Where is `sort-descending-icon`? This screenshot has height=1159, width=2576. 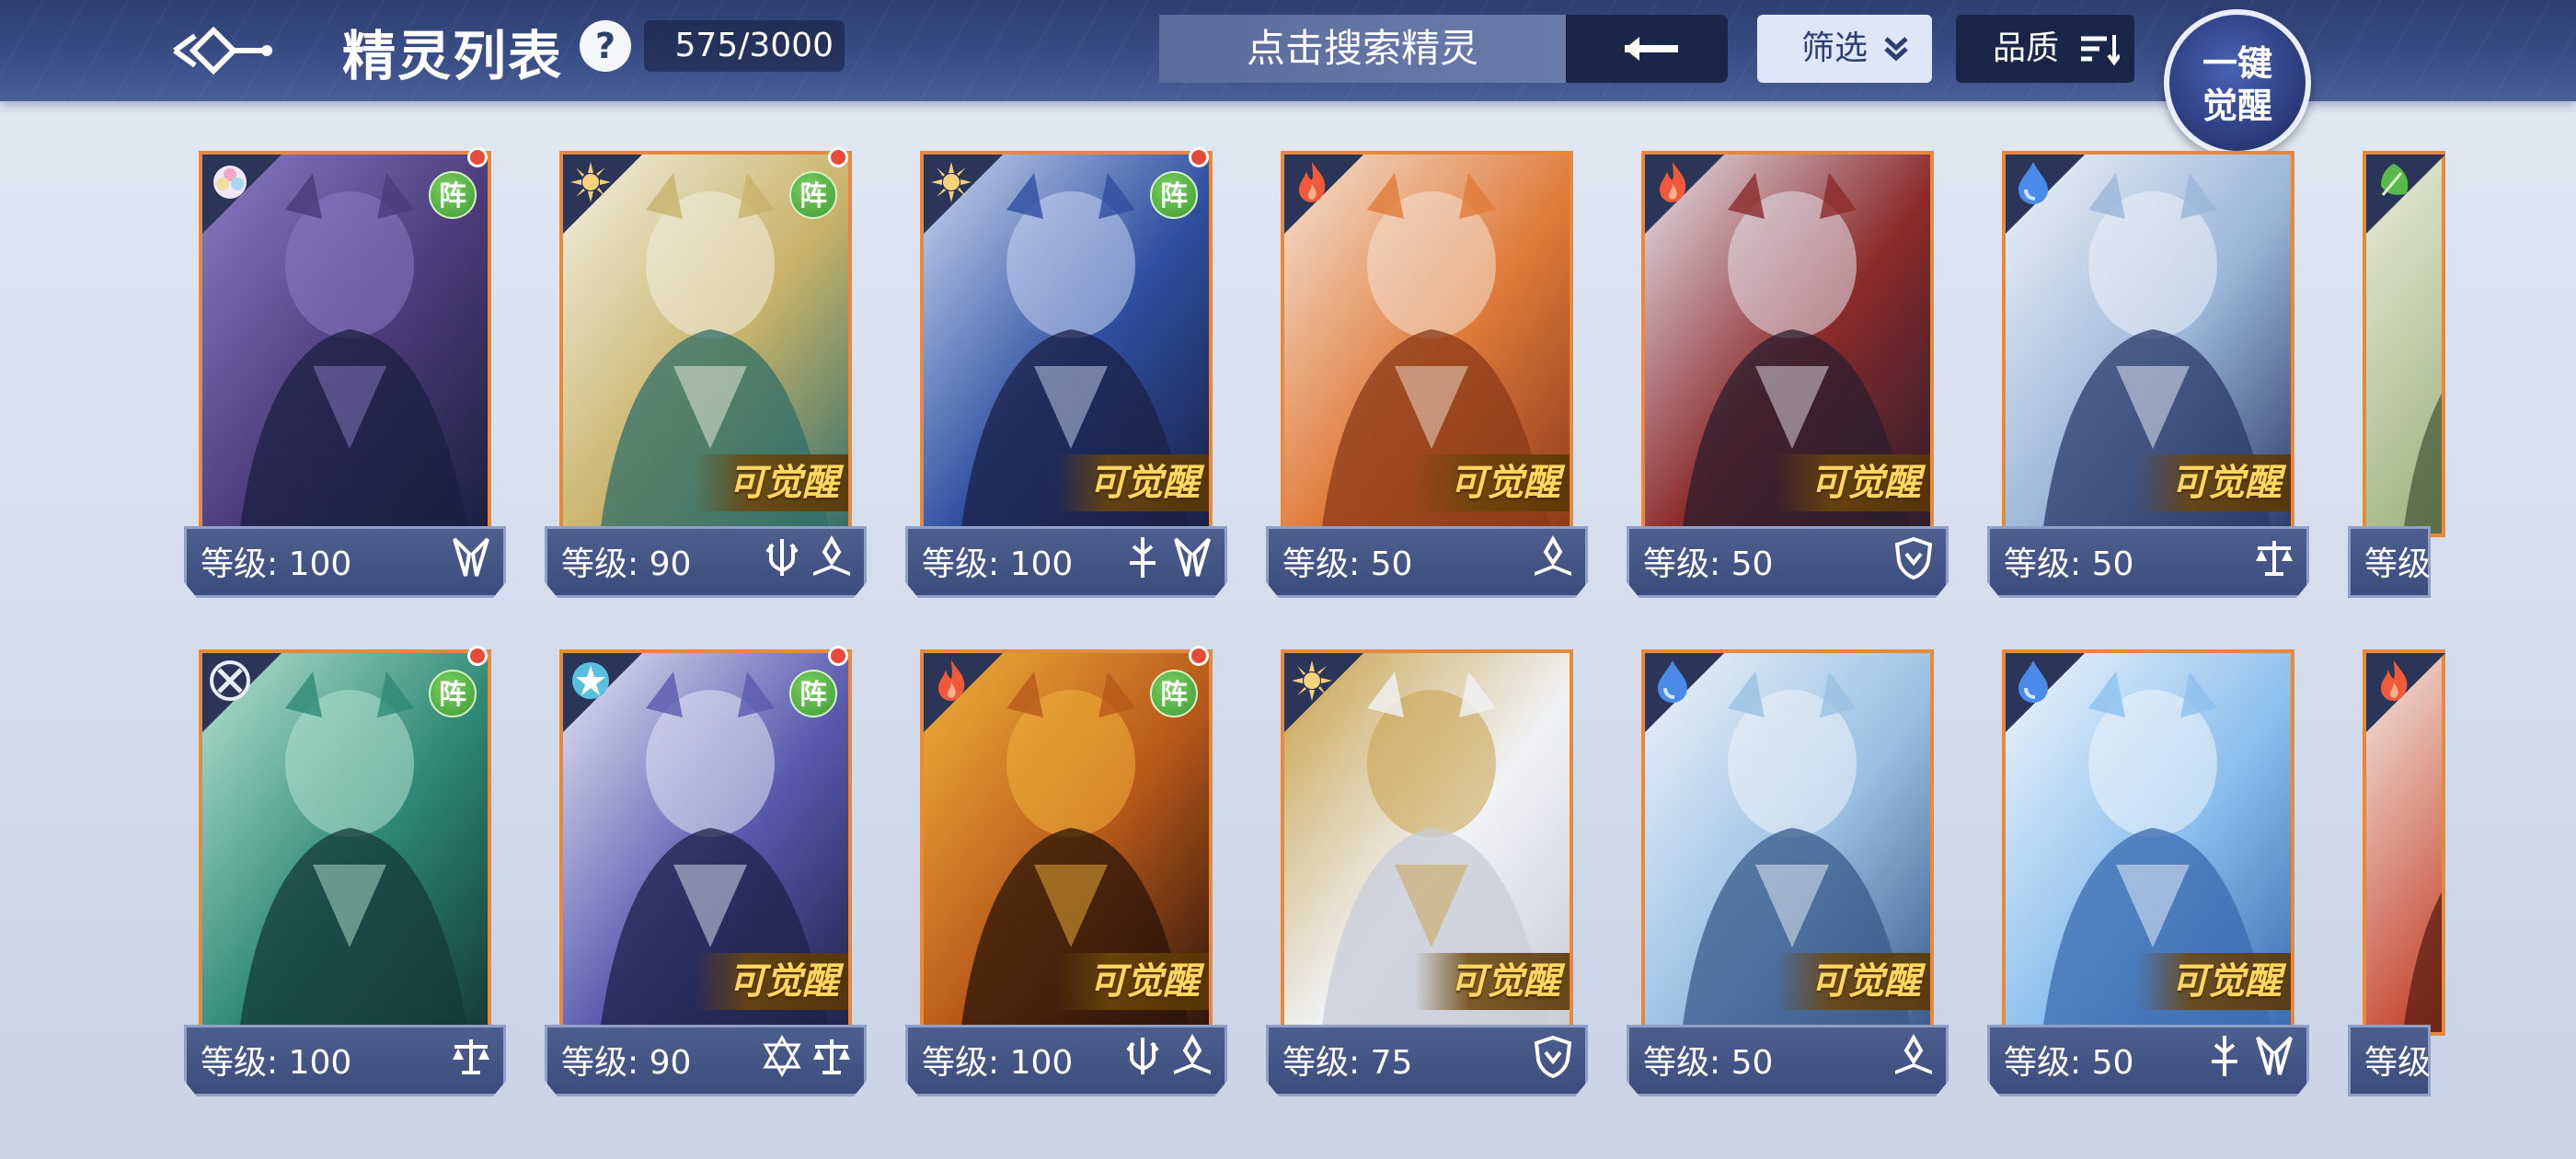 sort-descending-icon is located at coordinates (2100, 50).